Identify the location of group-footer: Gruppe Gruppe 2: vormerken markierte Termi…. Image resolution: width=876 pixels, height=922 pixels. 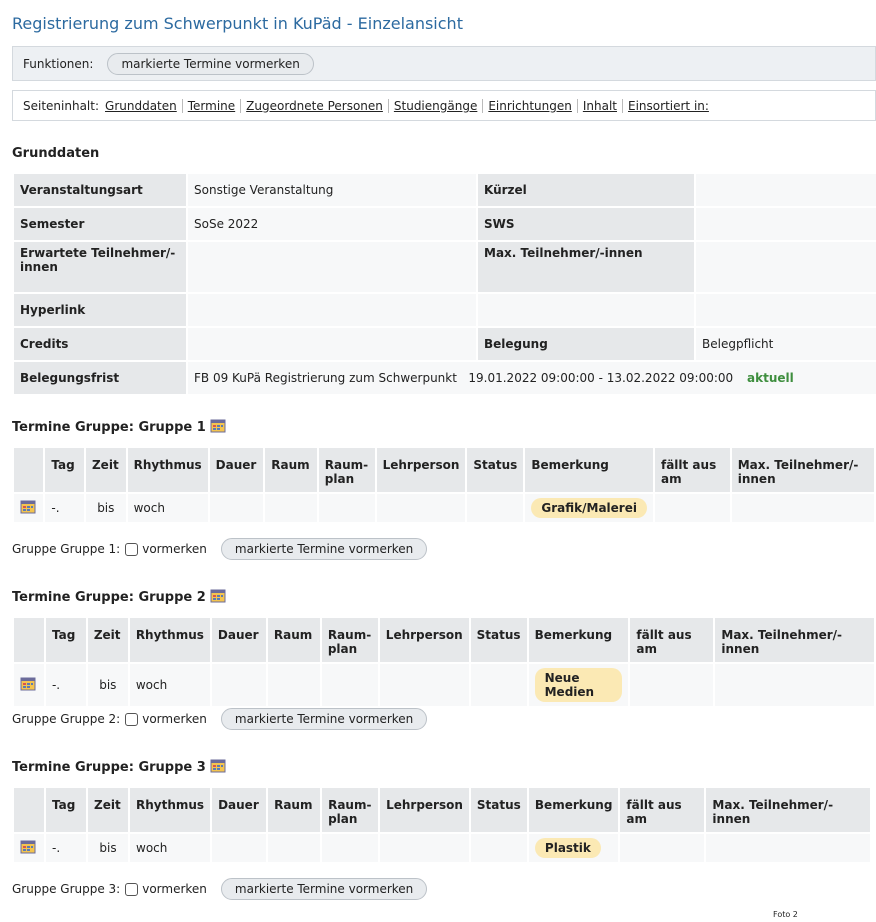
(220, 719).